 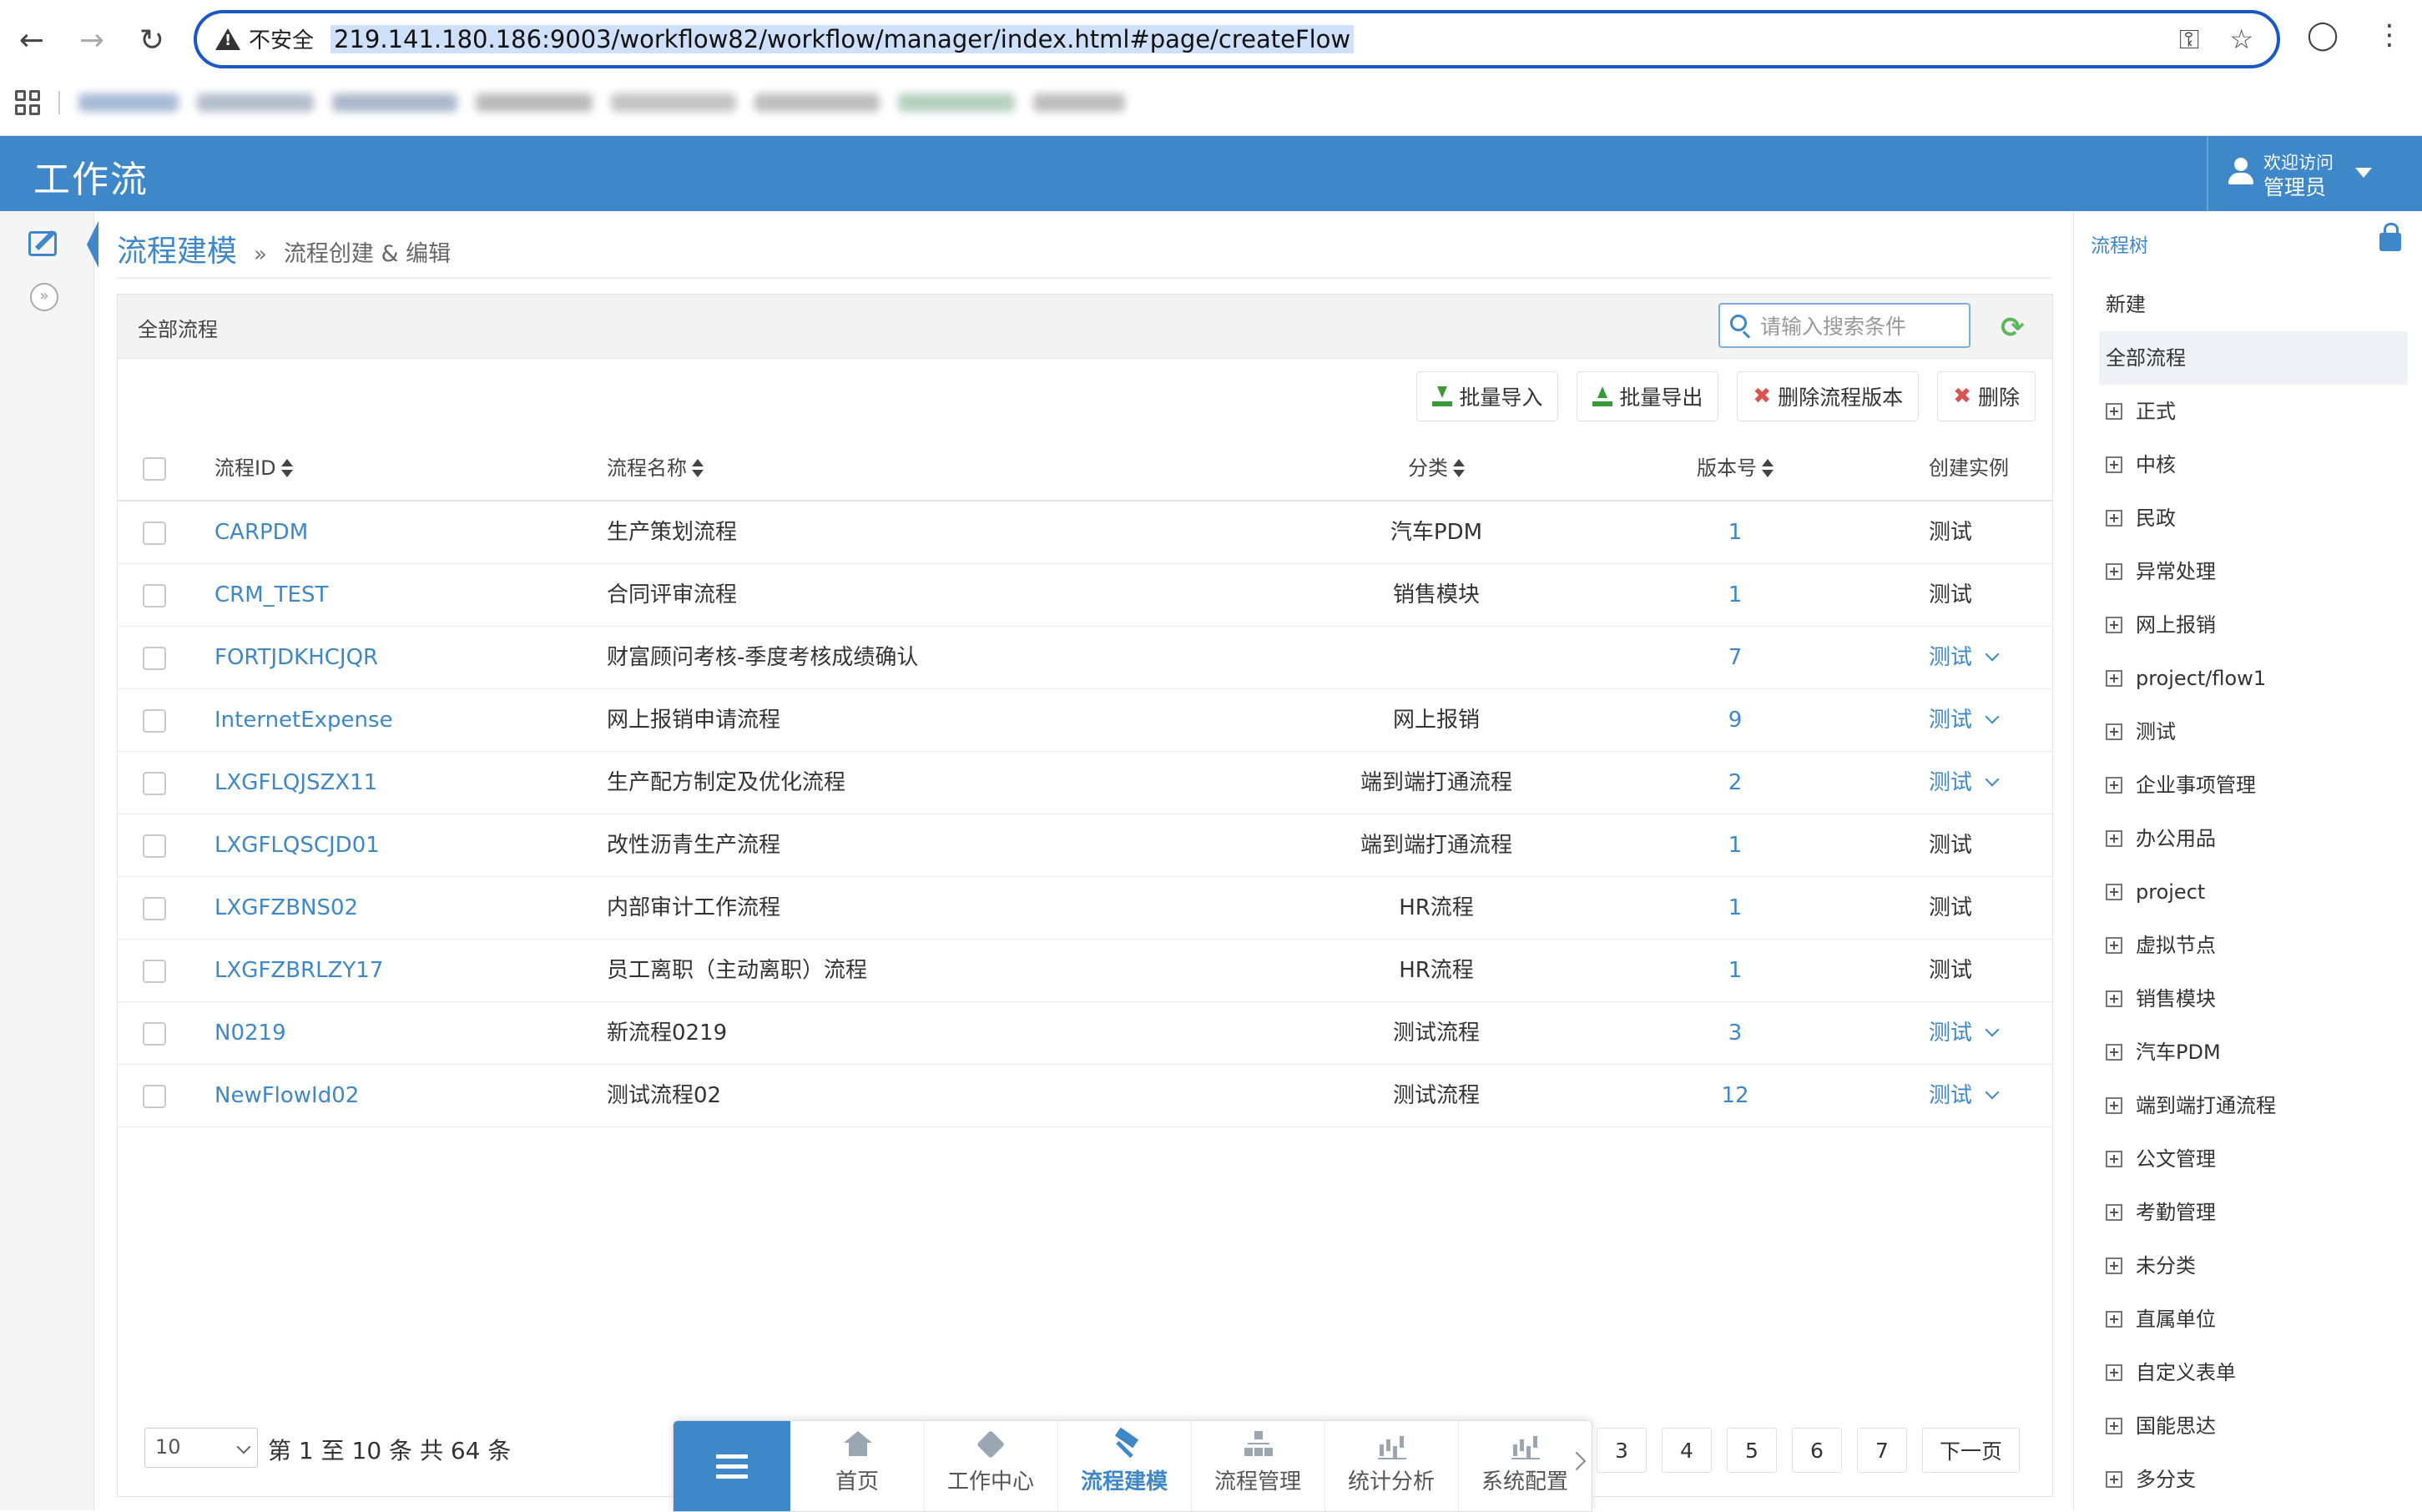 What do you see at coordinates (264, 38) in the screenshot?
I see `security-indicator: 不安全` at bounding box center [264, 38].